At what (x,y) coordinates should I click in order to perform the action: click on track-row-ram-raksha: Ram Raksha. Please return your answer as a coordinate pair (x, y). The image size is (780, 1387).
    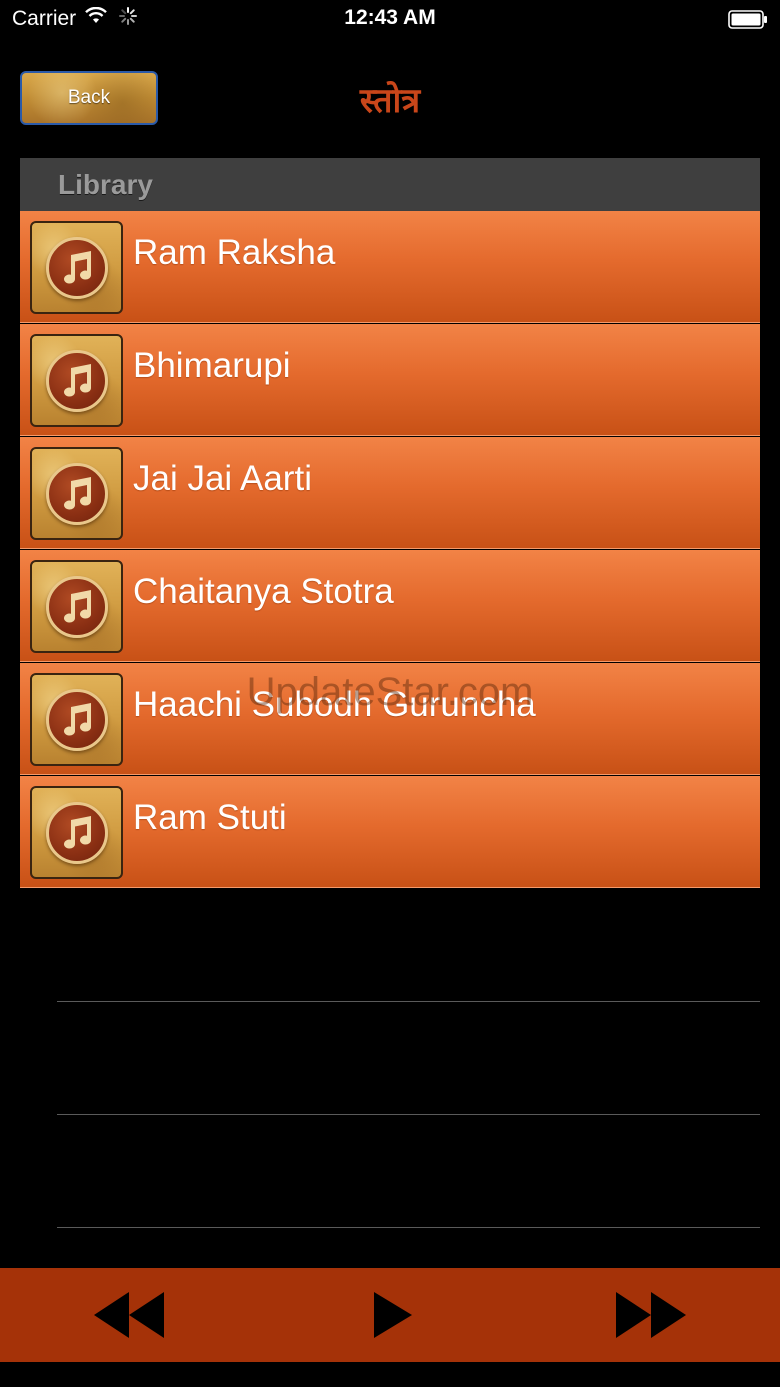
    Looking at the image, I should click on (390, 267).